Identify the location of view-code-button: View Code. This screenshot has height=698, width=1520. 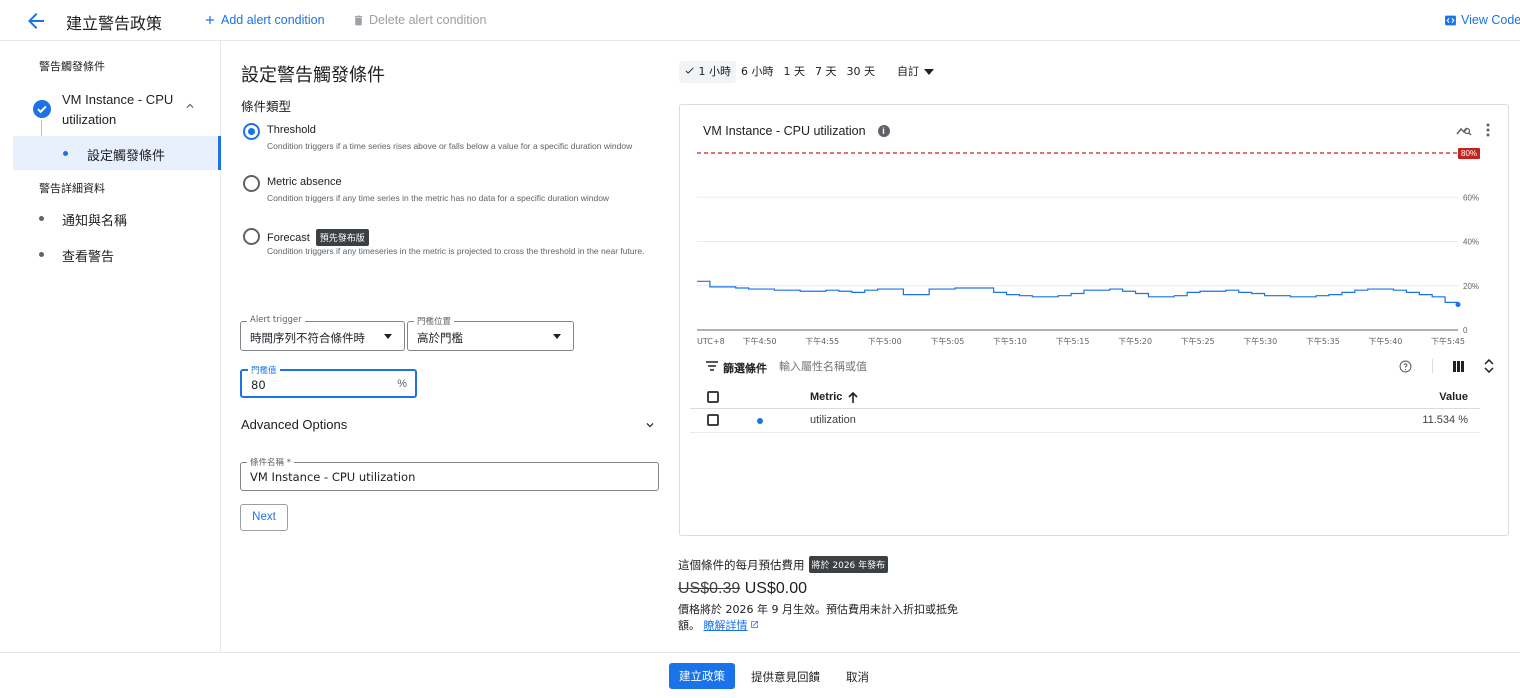
(1482, 20).